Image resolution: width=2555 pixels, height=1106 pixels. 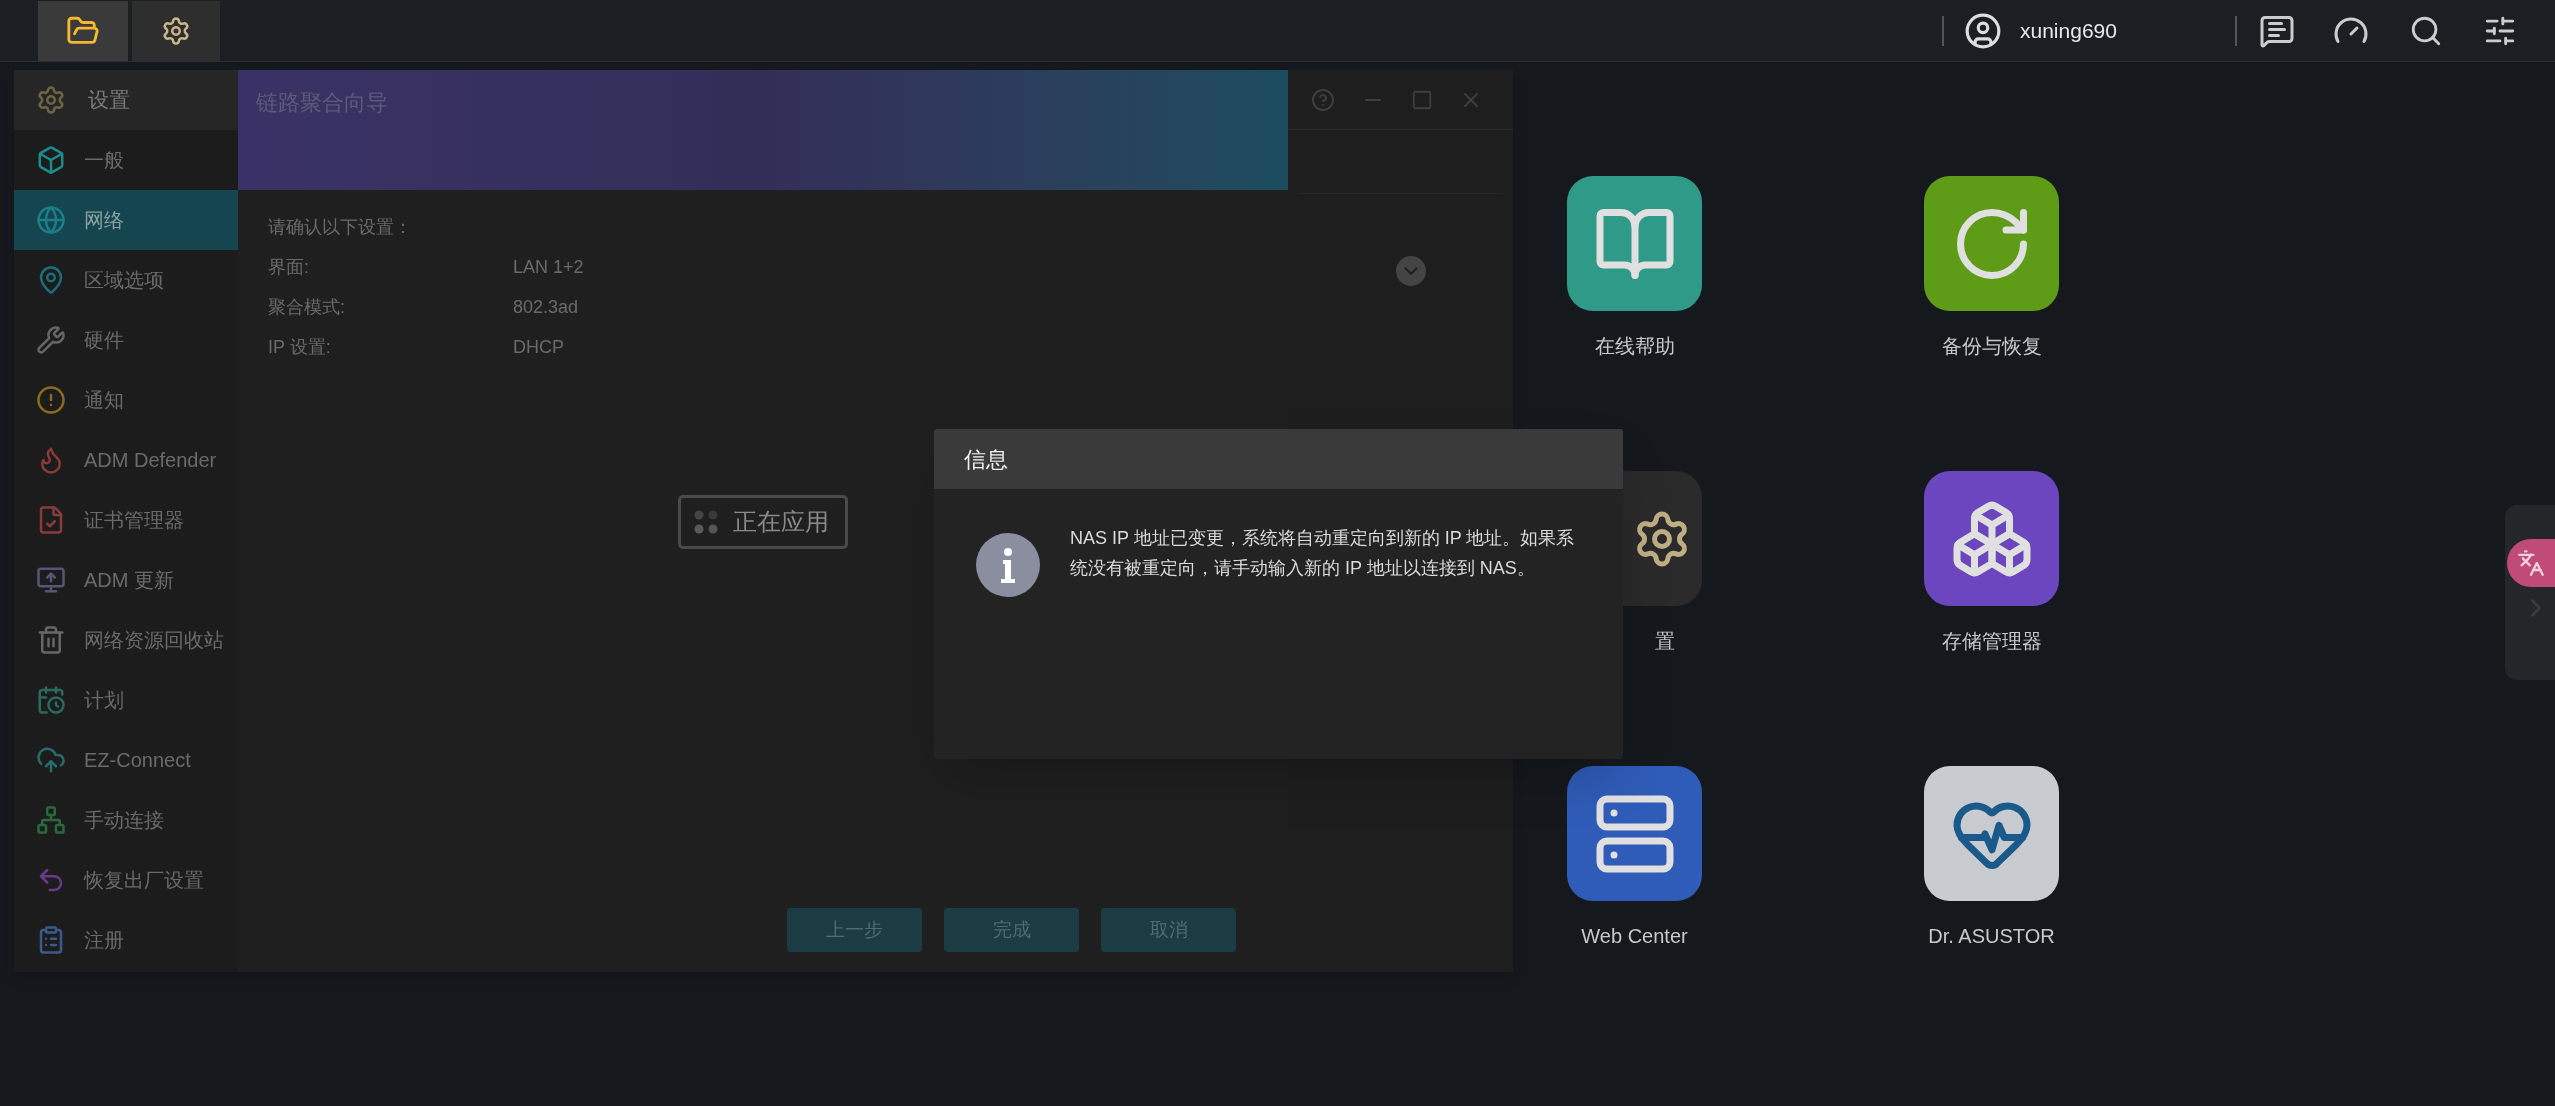 What do you see at coordinates (154, 640) in the screenshot?
I see `sidebar-label: 网络资源回收站` at bounding box center [154, 640].